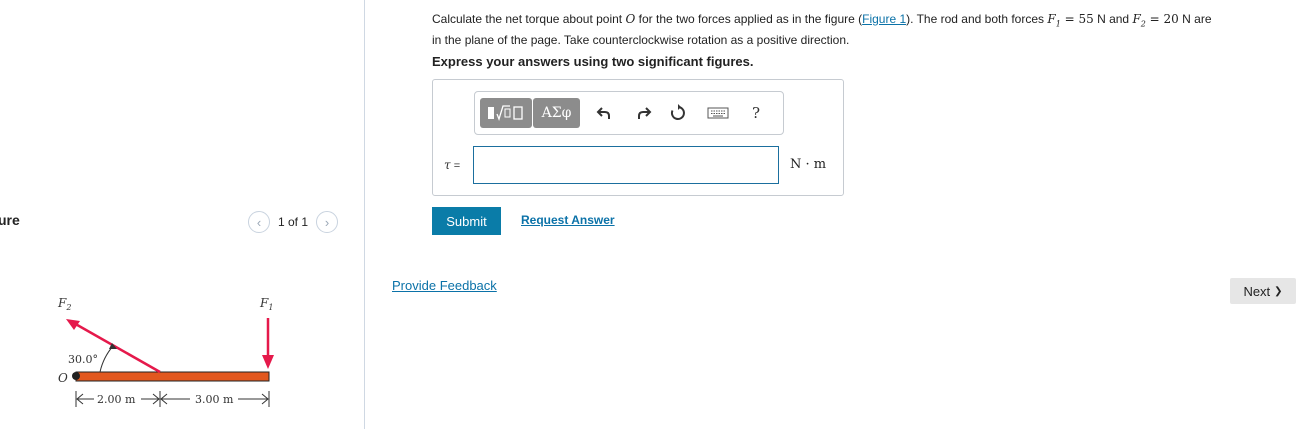  Describe the element at coordinates (626, 165) in the screenshot. I see `answer-input` at that location.